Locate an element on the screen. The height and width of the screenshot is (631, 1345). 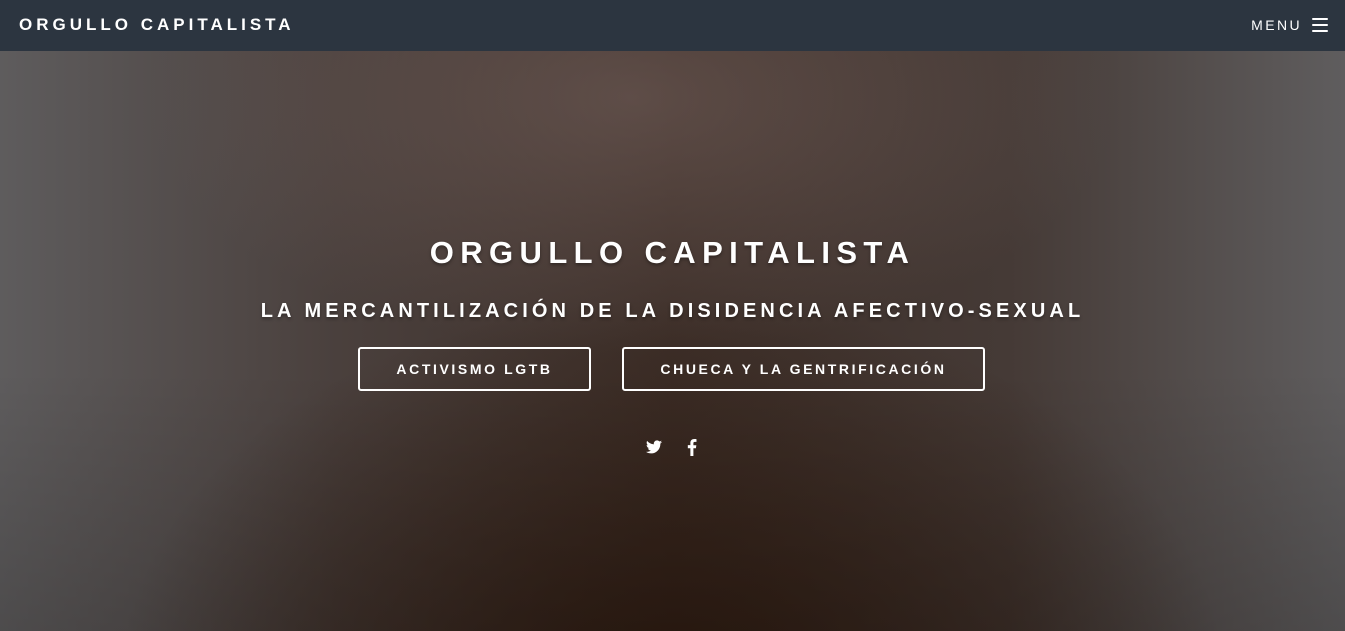
menu-button: MENU is located at coordinates (1289, 25).